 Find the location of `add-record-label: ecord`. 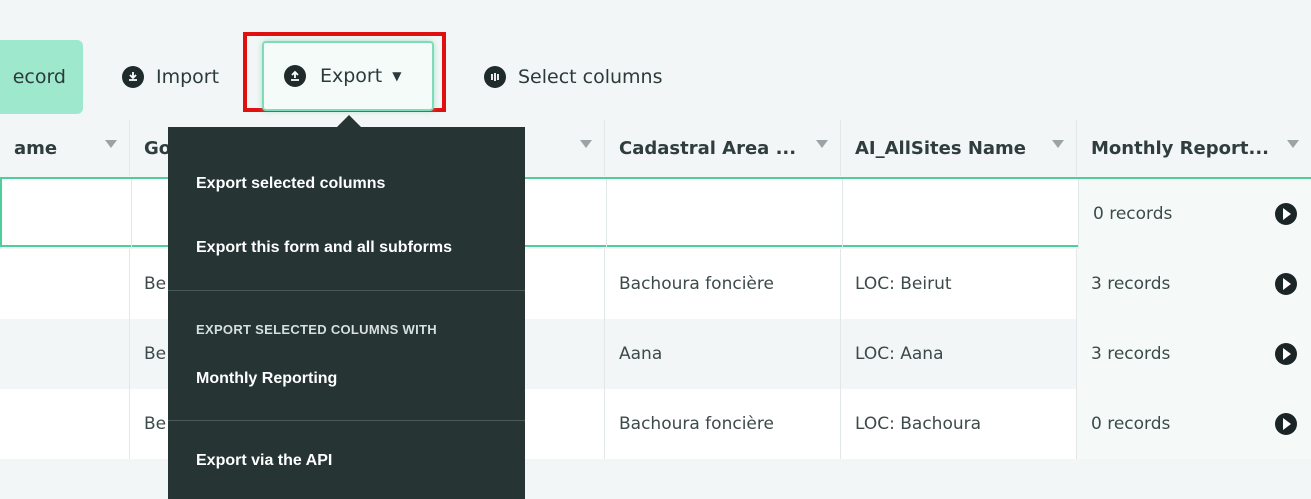

add-record-label: ecord is located at coordinates (39, 77).